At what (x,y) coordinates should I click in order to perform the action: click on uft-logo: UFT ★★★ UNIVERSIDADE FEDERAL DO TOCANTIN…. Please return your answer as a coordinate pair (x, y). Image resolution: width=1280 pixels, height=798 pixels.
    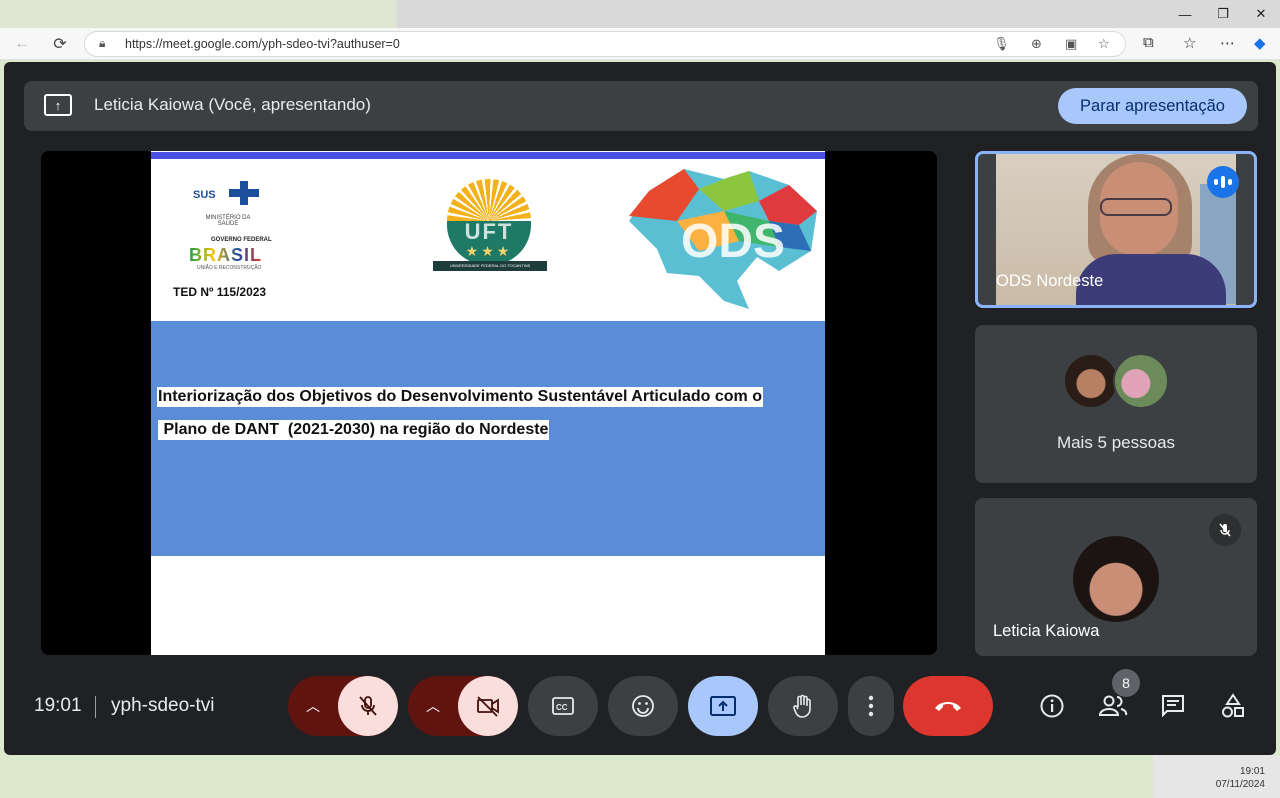
    Looking at the image, I should click on (490, 229).